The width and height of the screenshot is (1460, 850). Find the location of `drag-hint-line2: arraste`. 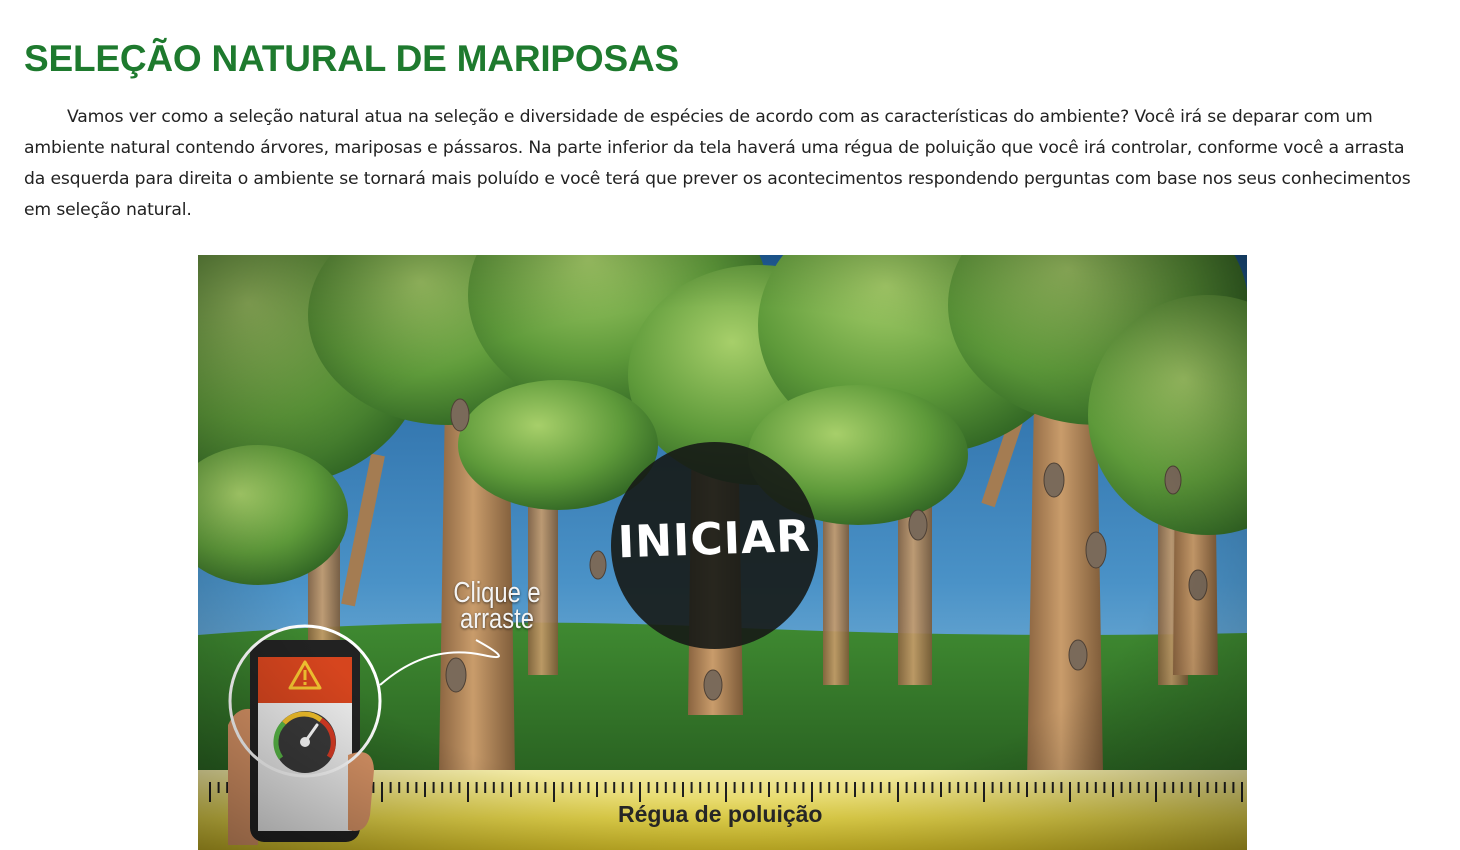

drag-hint-line2: arraste is located at coordinates (497, 619).